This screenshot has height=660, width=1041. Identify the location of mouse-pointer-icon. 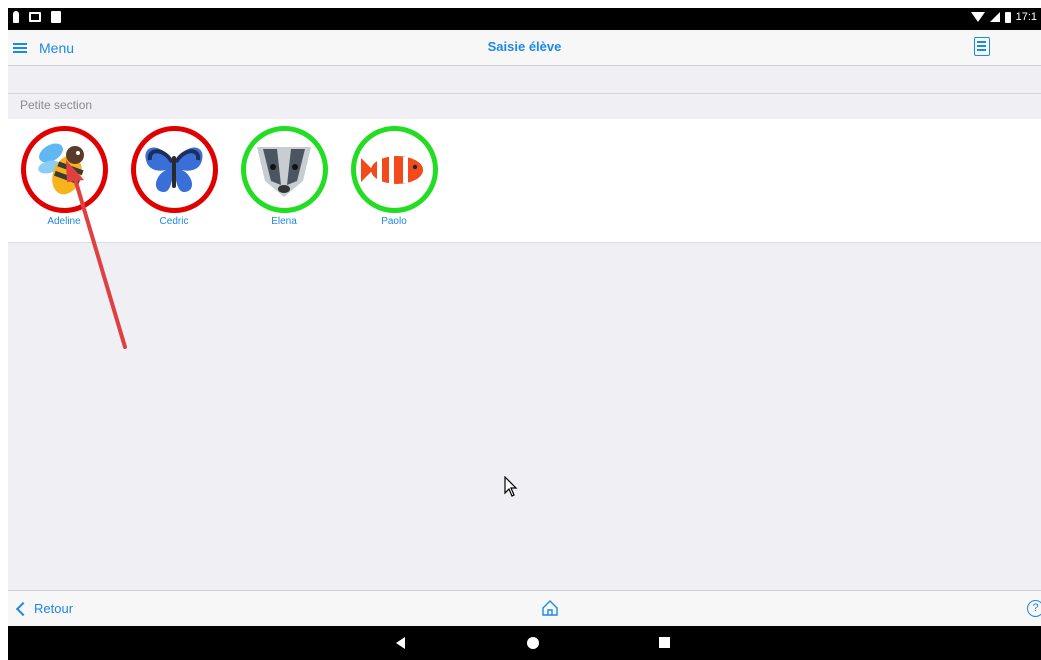
(511, 486).